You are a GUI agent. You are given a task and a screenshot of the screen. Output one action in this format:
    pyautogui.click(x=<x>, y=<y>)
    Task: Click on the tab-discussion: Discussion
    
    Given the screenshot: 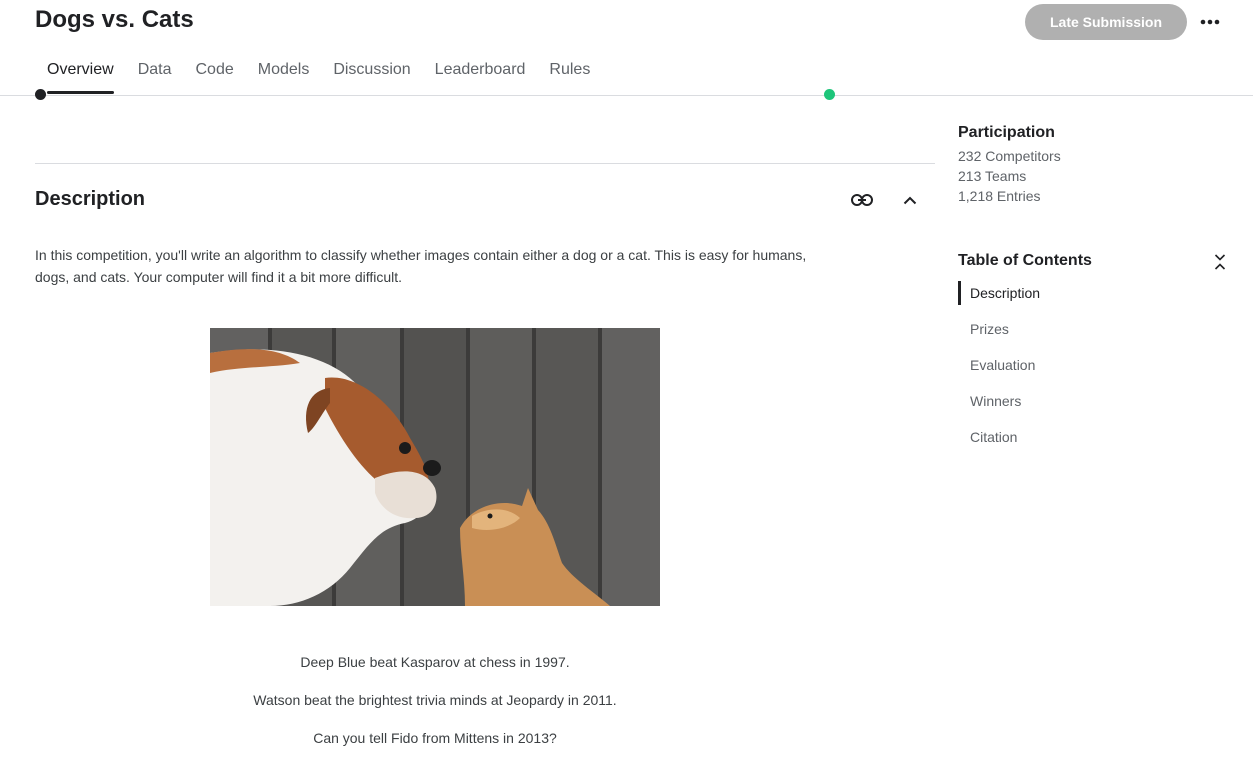 What is the action you would take?
    pyautogui.click(x=371, y=76)
    